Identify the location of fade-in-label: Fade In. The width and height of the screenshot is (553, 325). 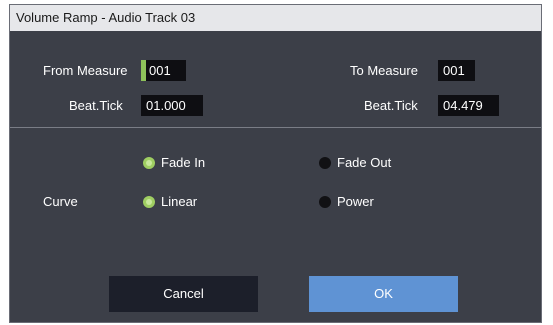
(183, 162).